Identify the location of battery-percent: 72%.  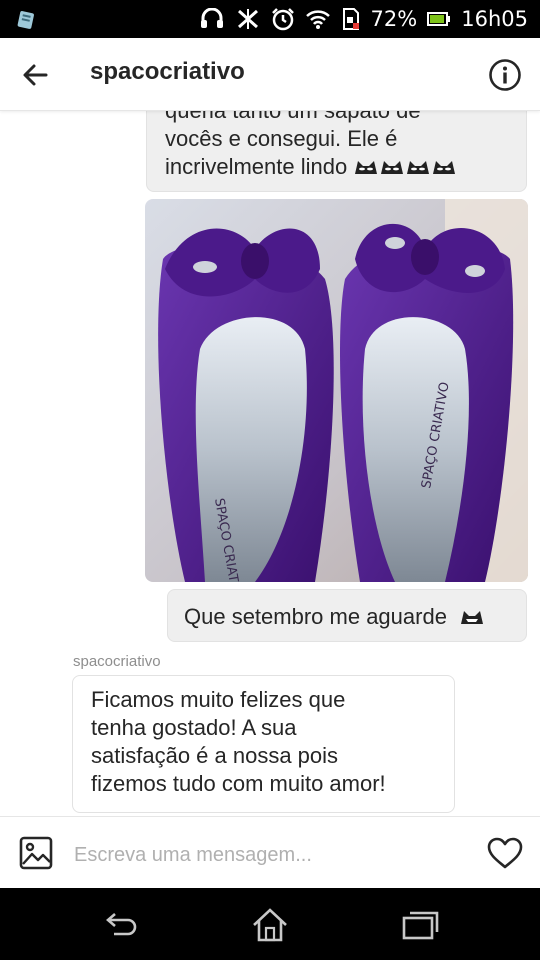
(394, 19).